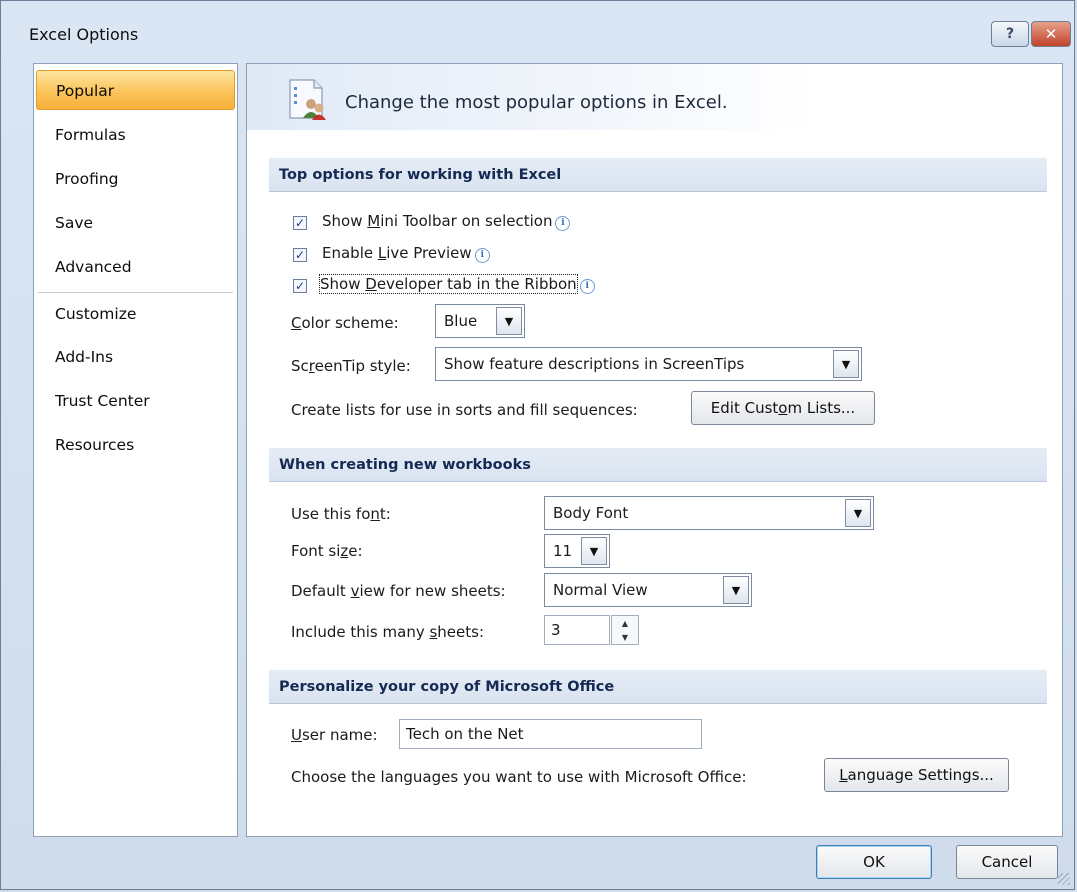 This screenshot has width=1077, height=892. Describe the element at coordinates (591, 513) in the screenshot. I see `font-value: Body Font` at that location.